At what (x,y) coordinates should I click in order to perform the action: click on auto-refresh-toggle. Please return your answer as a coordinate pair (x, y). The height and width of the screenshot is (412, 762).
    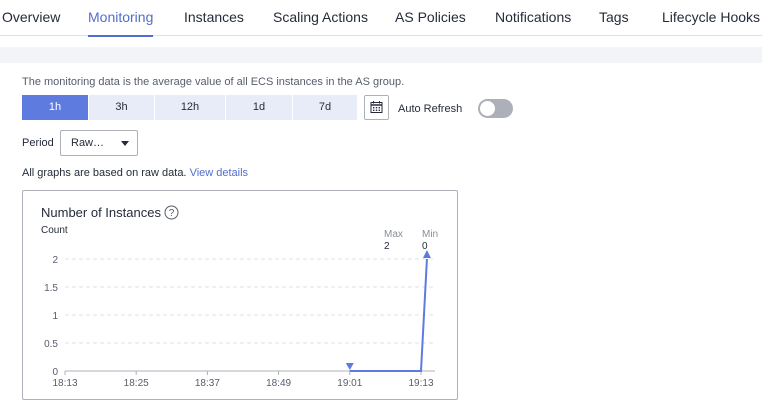
    Looking at the image, I should click on (495, 108).